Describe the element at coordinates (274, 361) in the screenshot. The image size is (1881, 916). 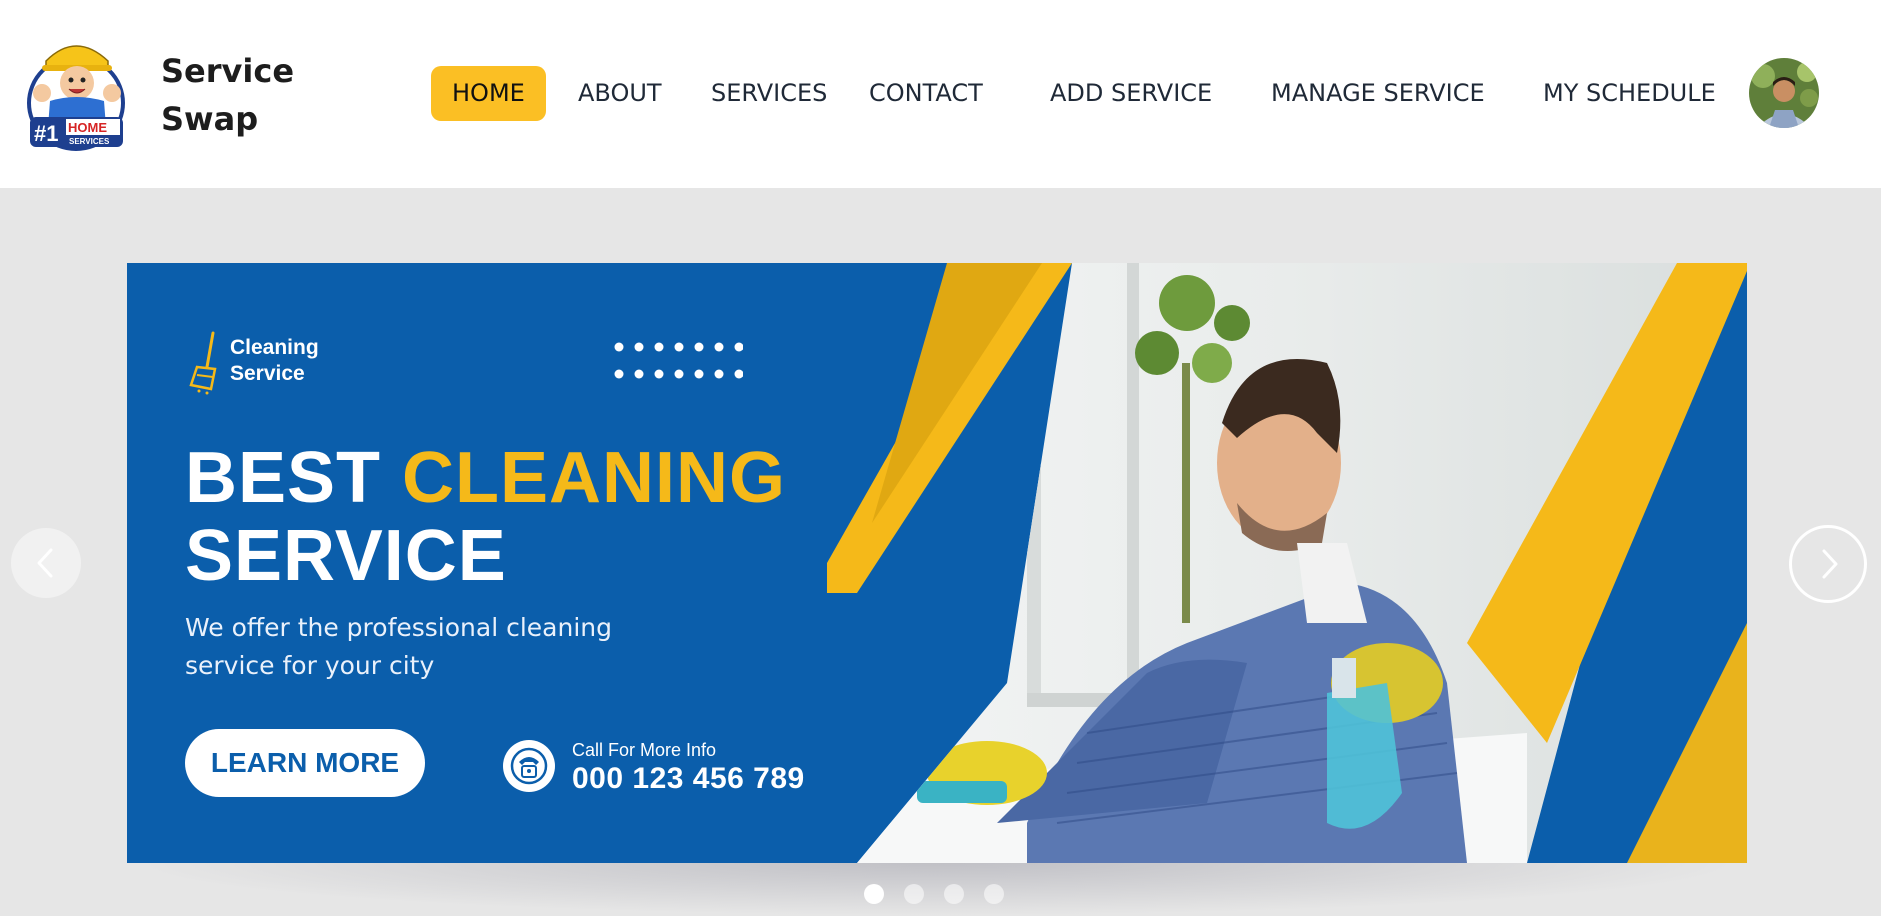
I see `slide-tag: Cleaning Service` at that location.